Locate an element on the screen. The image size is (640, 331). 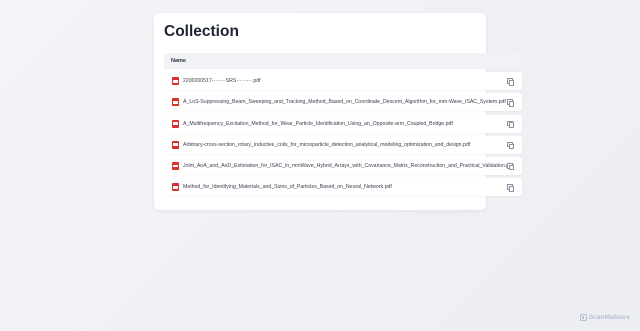
file-name: 2200200517-···-···SRS······-··.pdf is located at coordinates (222, 81).